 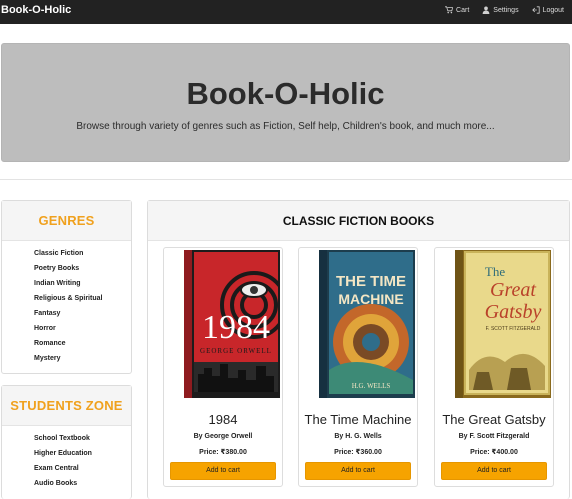 I want to click on nav-settings-link: Settings, so click(x=500, y=10).